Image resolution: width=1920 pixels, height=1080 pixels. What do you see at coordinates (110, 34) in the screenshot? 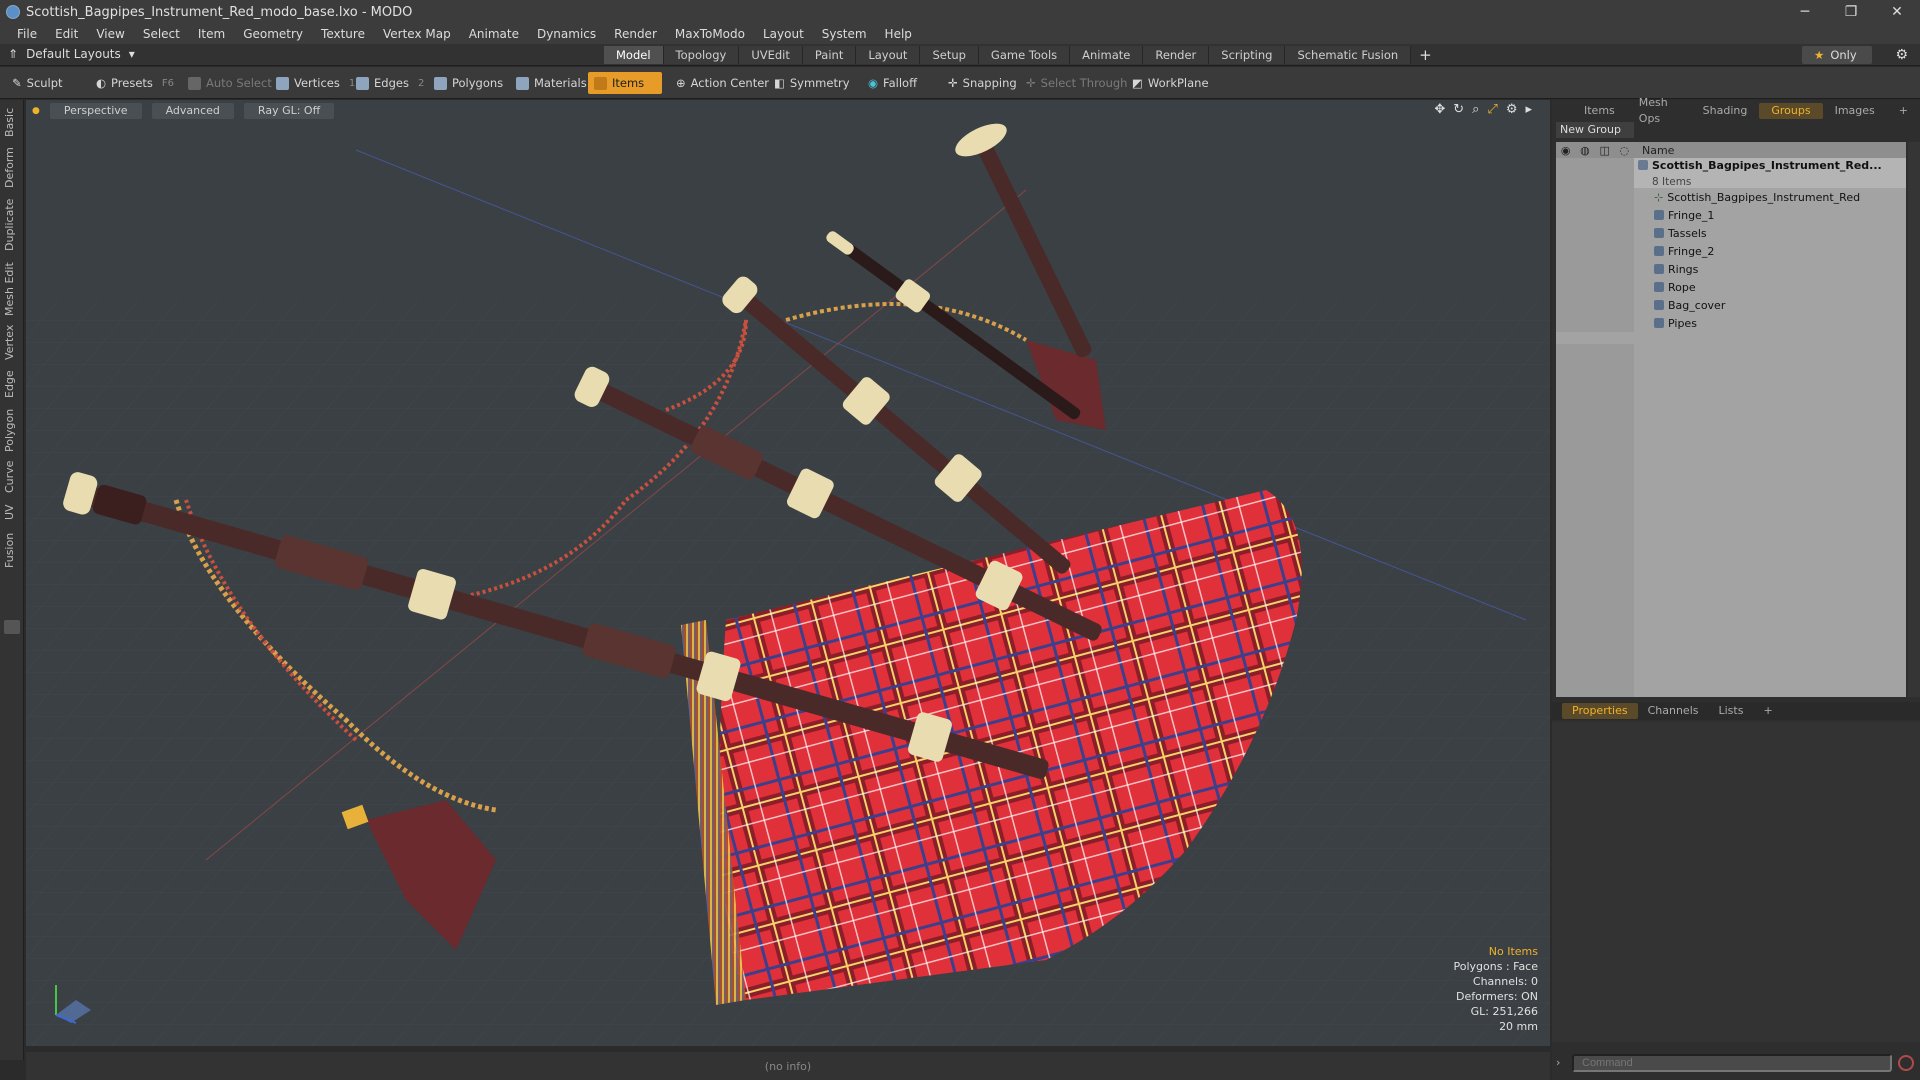
I see `menu-view: View` at bounding box center [110, 34].